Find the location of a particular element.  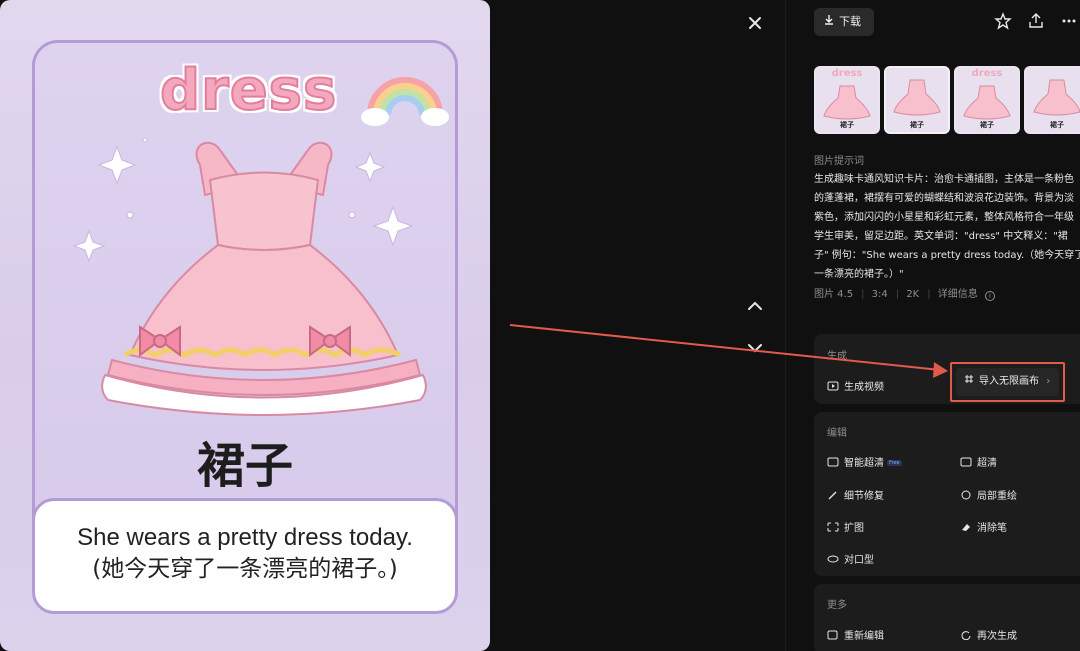

import-canvas-label: 导入无限画布 is located at coordinates (1009, 381).